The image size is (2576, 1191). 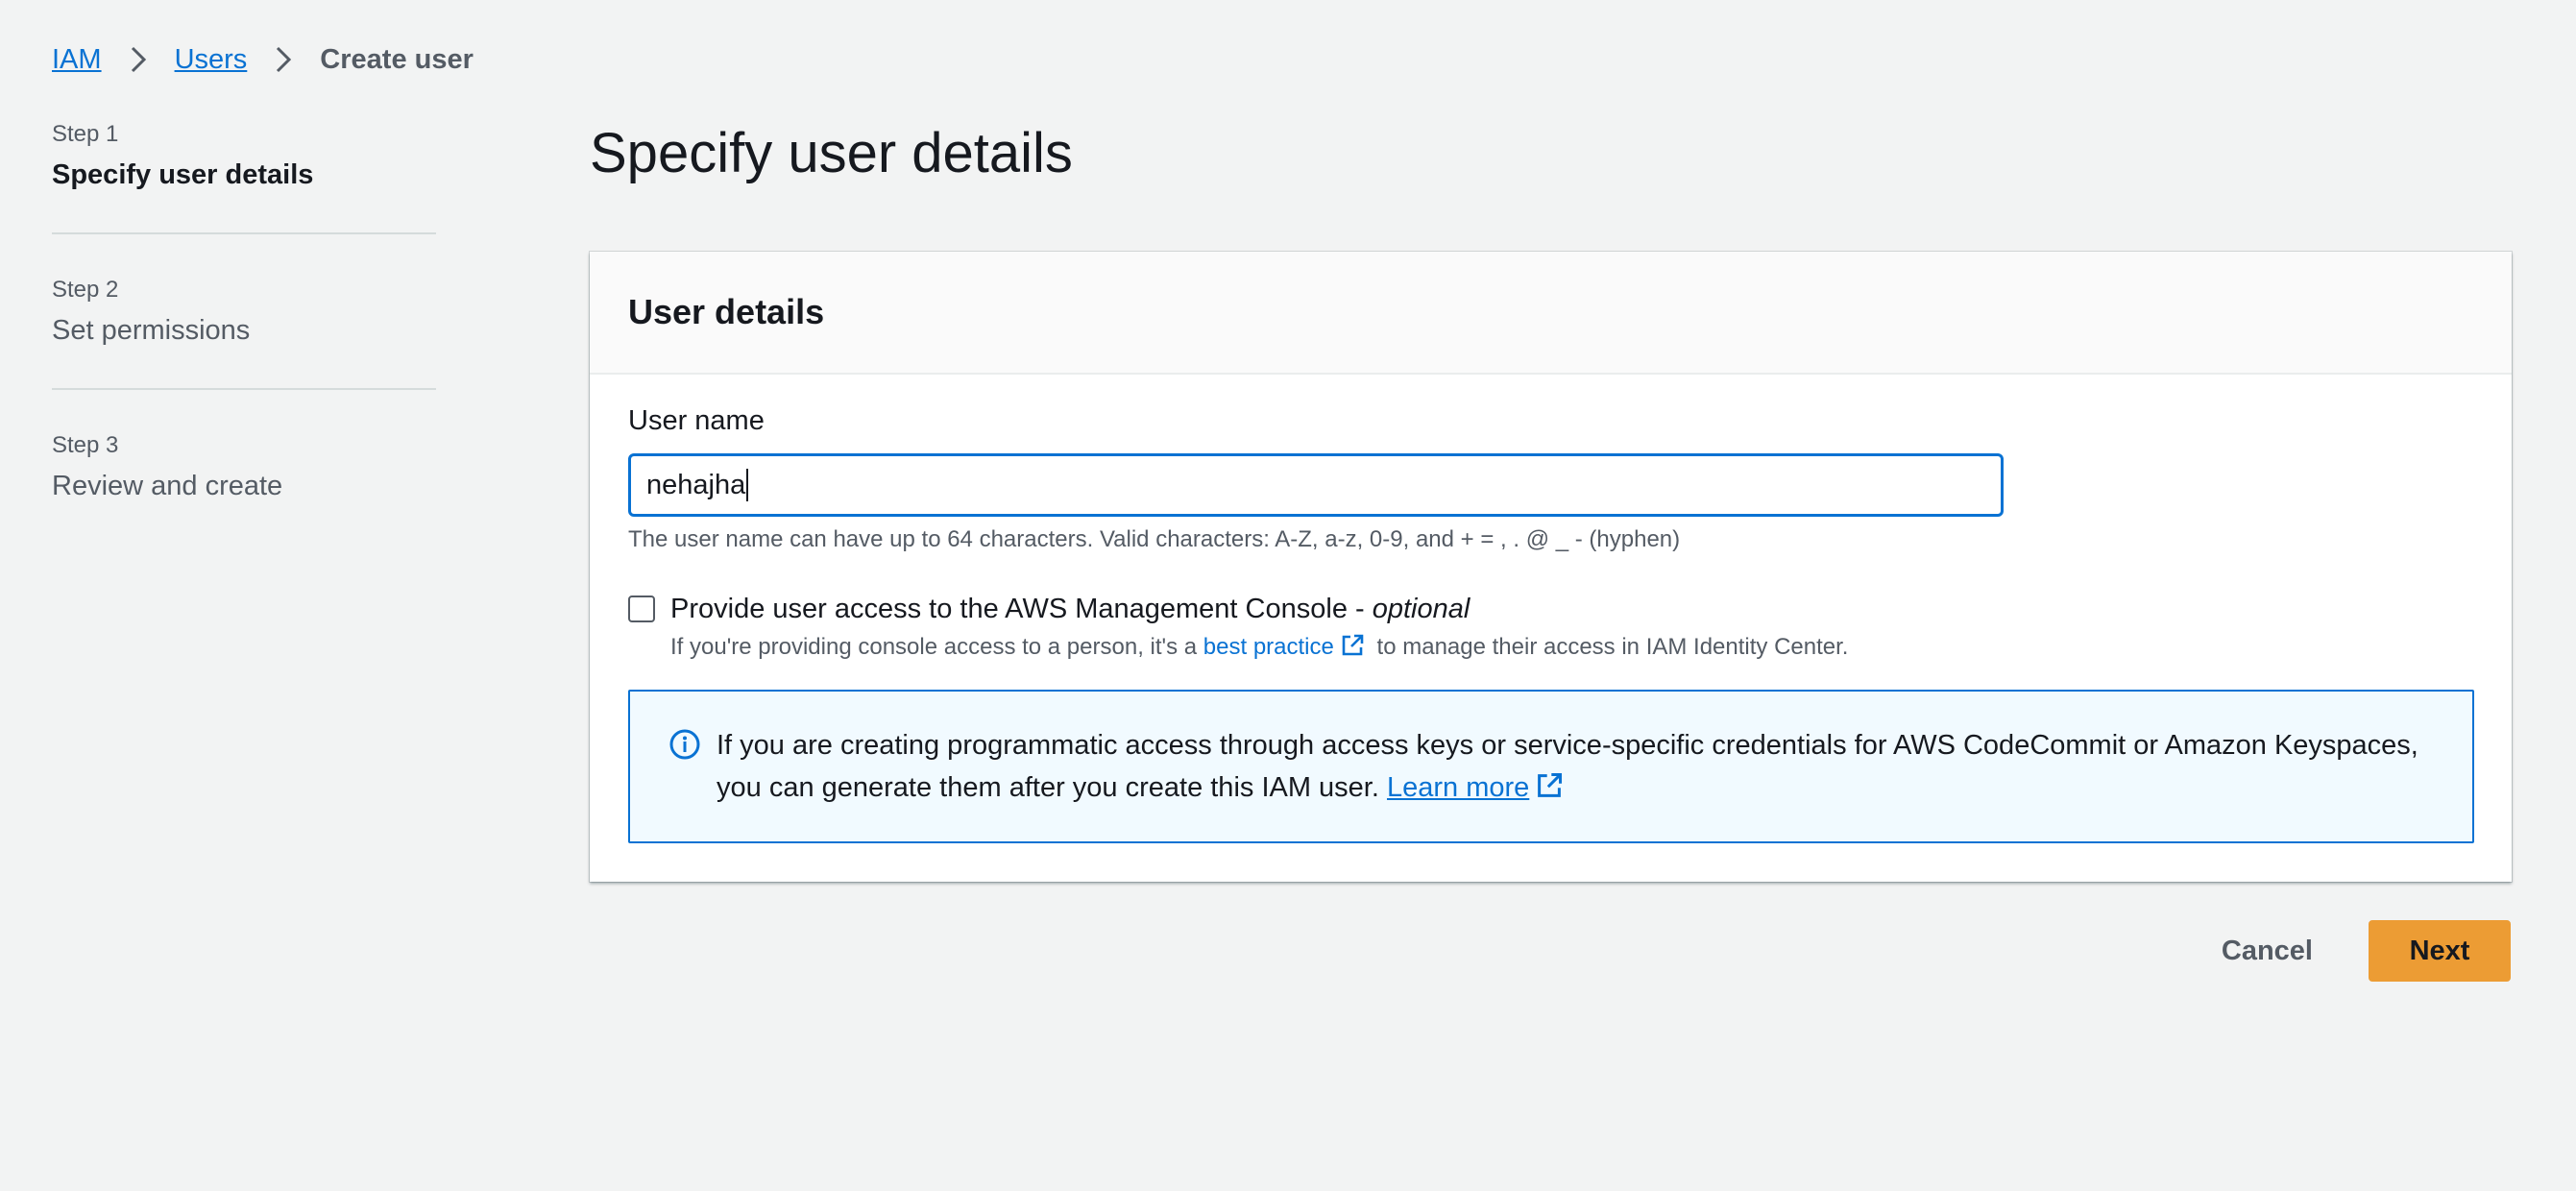 What do you see at coordinates (263, 59) in the screenshot?
I see `breadcrumb: IAM Users Create user` at bounding box center [263, 59].